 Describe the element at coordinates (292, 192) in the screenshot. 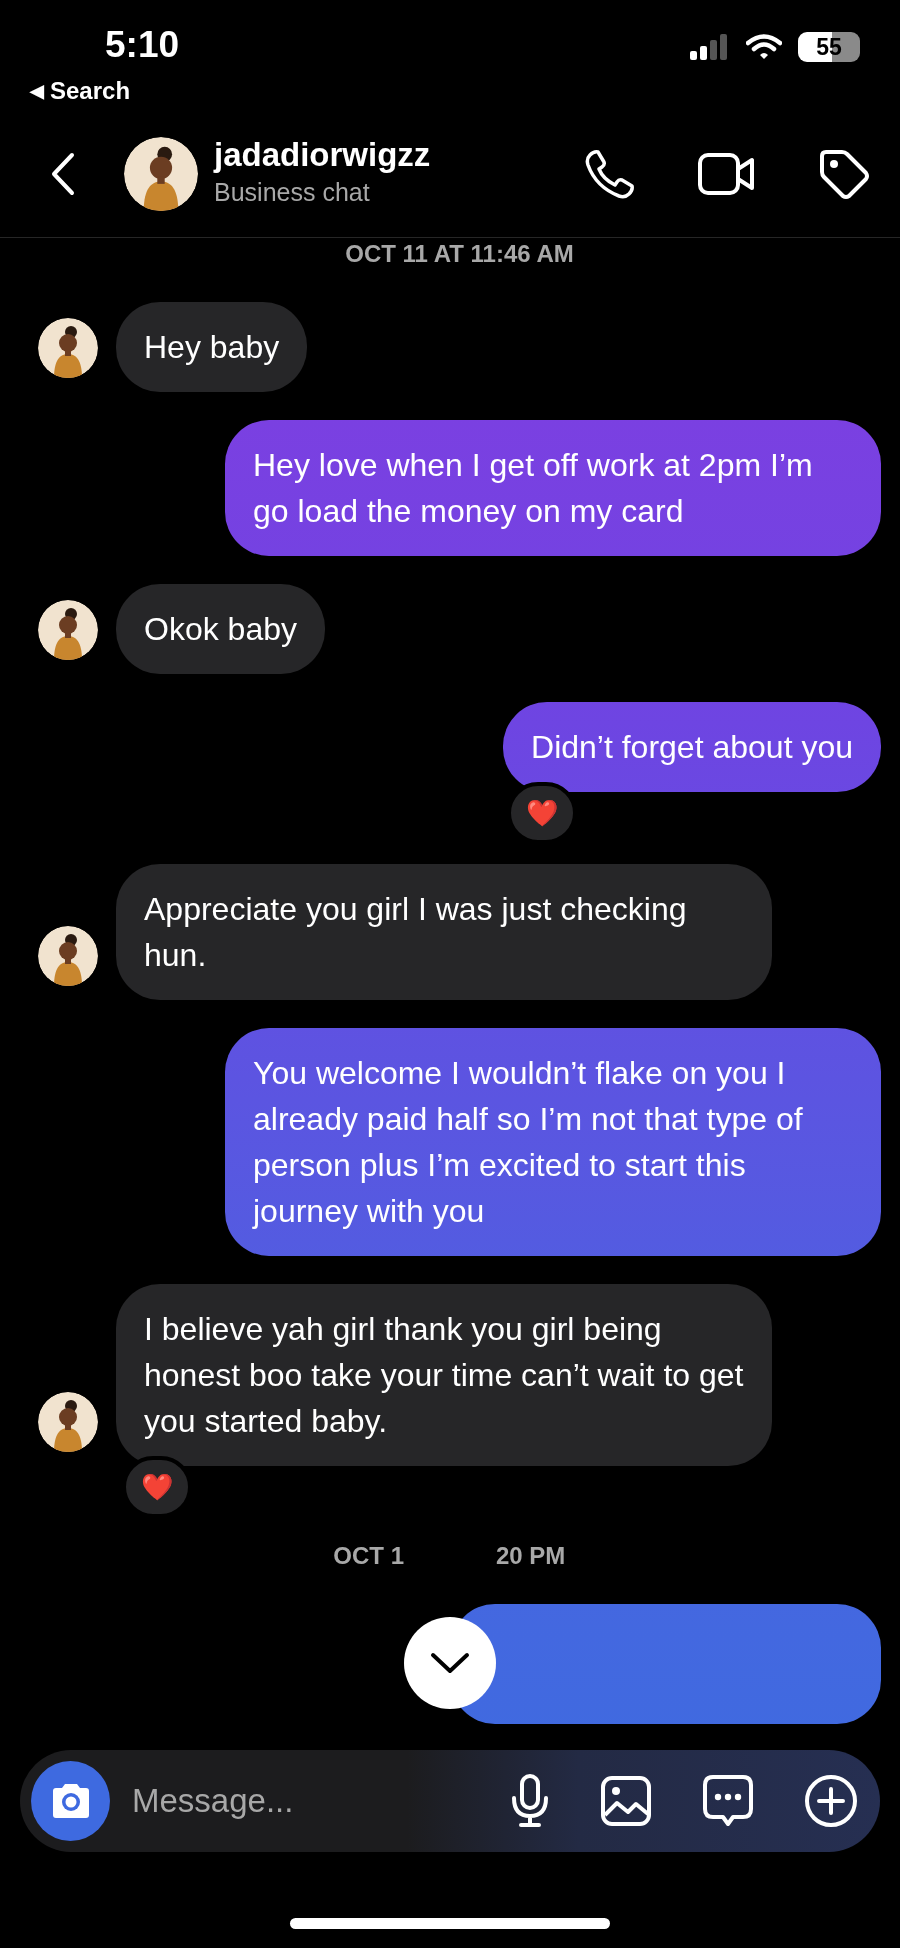

I see `subtitle: Business chat` at that location.